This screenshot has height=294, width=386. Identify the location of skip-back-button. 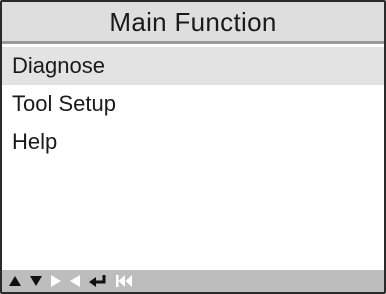
(124, 281).